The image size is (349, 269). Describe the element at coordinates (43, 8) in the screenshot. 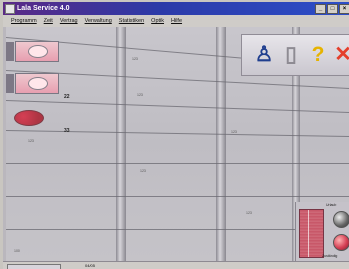

I see `window-title: Lala Service 4.0` at that location.